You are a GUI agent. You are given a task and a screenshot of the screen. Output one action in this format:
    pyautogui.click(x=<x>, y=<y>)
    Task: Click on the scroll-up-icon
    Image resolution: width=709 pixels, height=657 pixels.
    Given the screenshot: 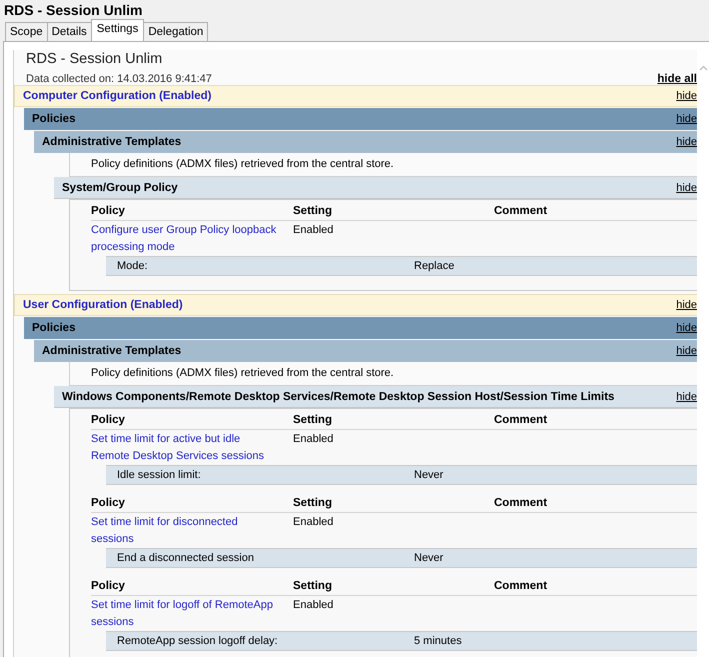 What is the action you would take?
    pyautogui.click(x=703, y=68)
    